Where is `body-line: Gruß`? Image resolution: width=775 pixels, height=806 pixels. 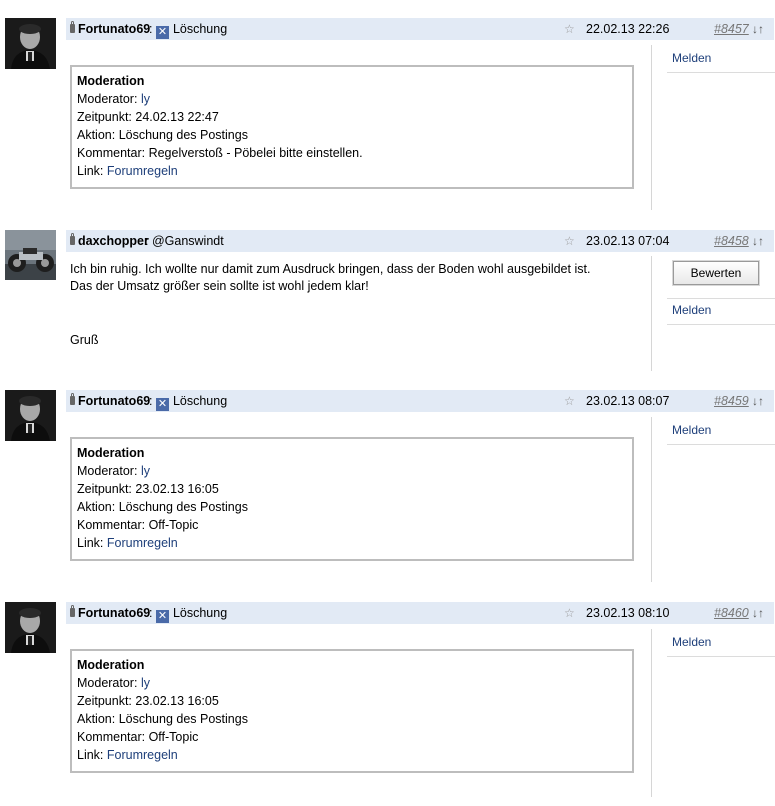
body-line: Gruß is located at coordinates (84, 340).